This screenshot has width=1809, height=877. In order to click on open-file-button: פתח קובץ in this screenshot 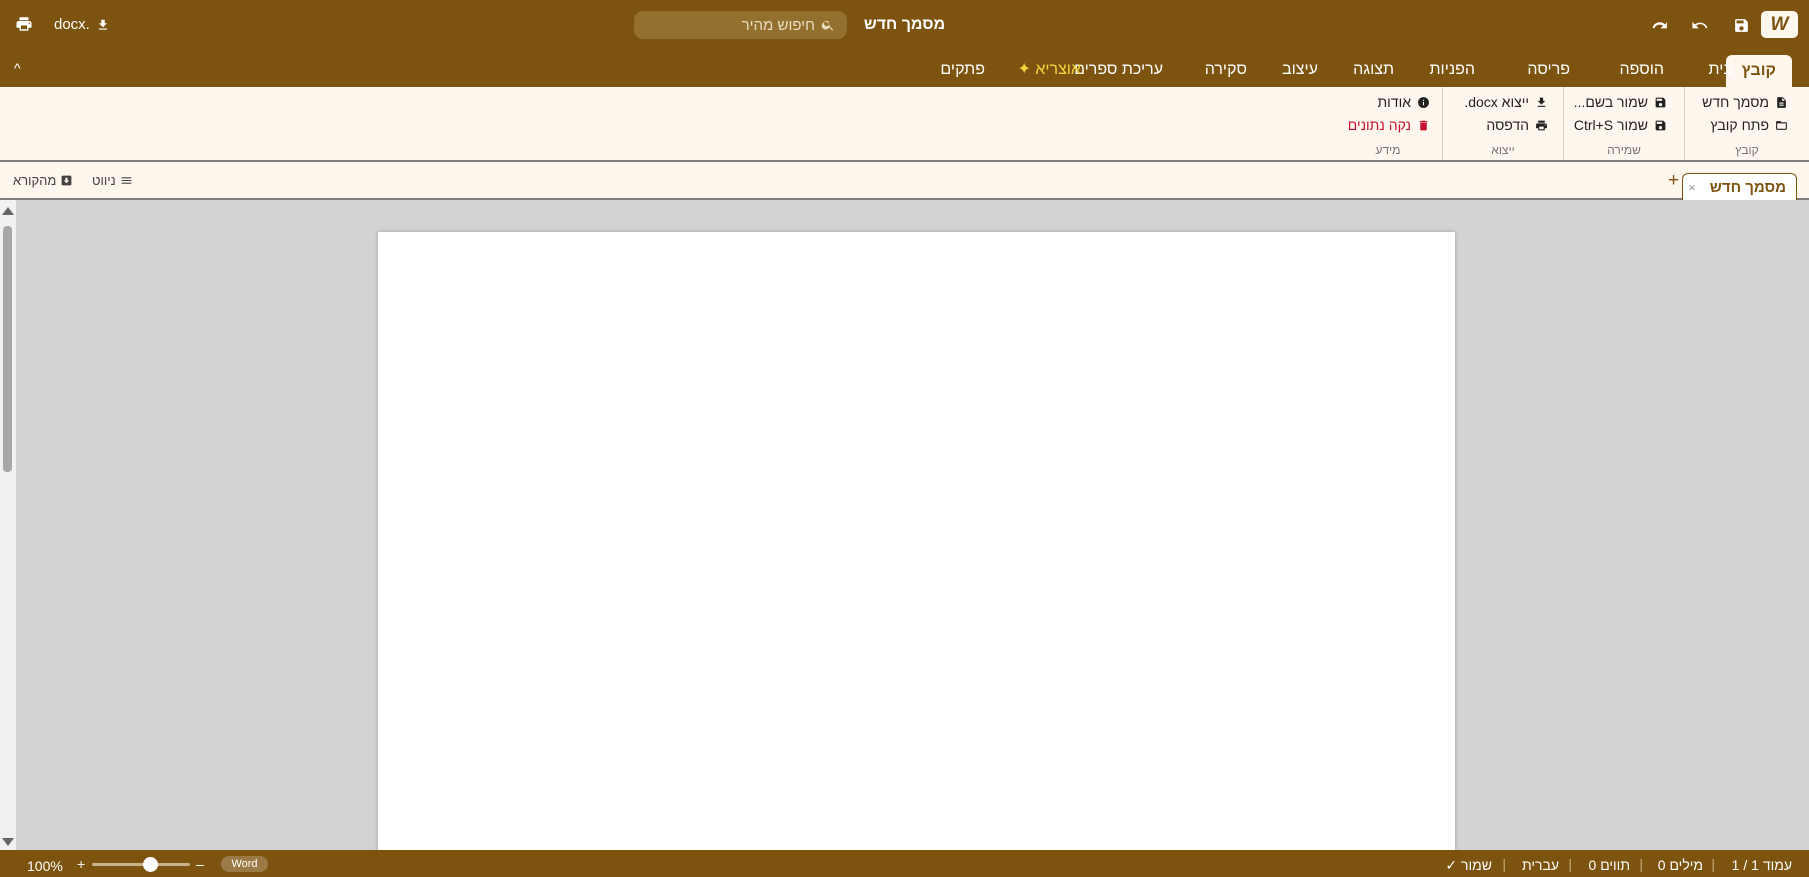, I will do `click(1749, 125)`.